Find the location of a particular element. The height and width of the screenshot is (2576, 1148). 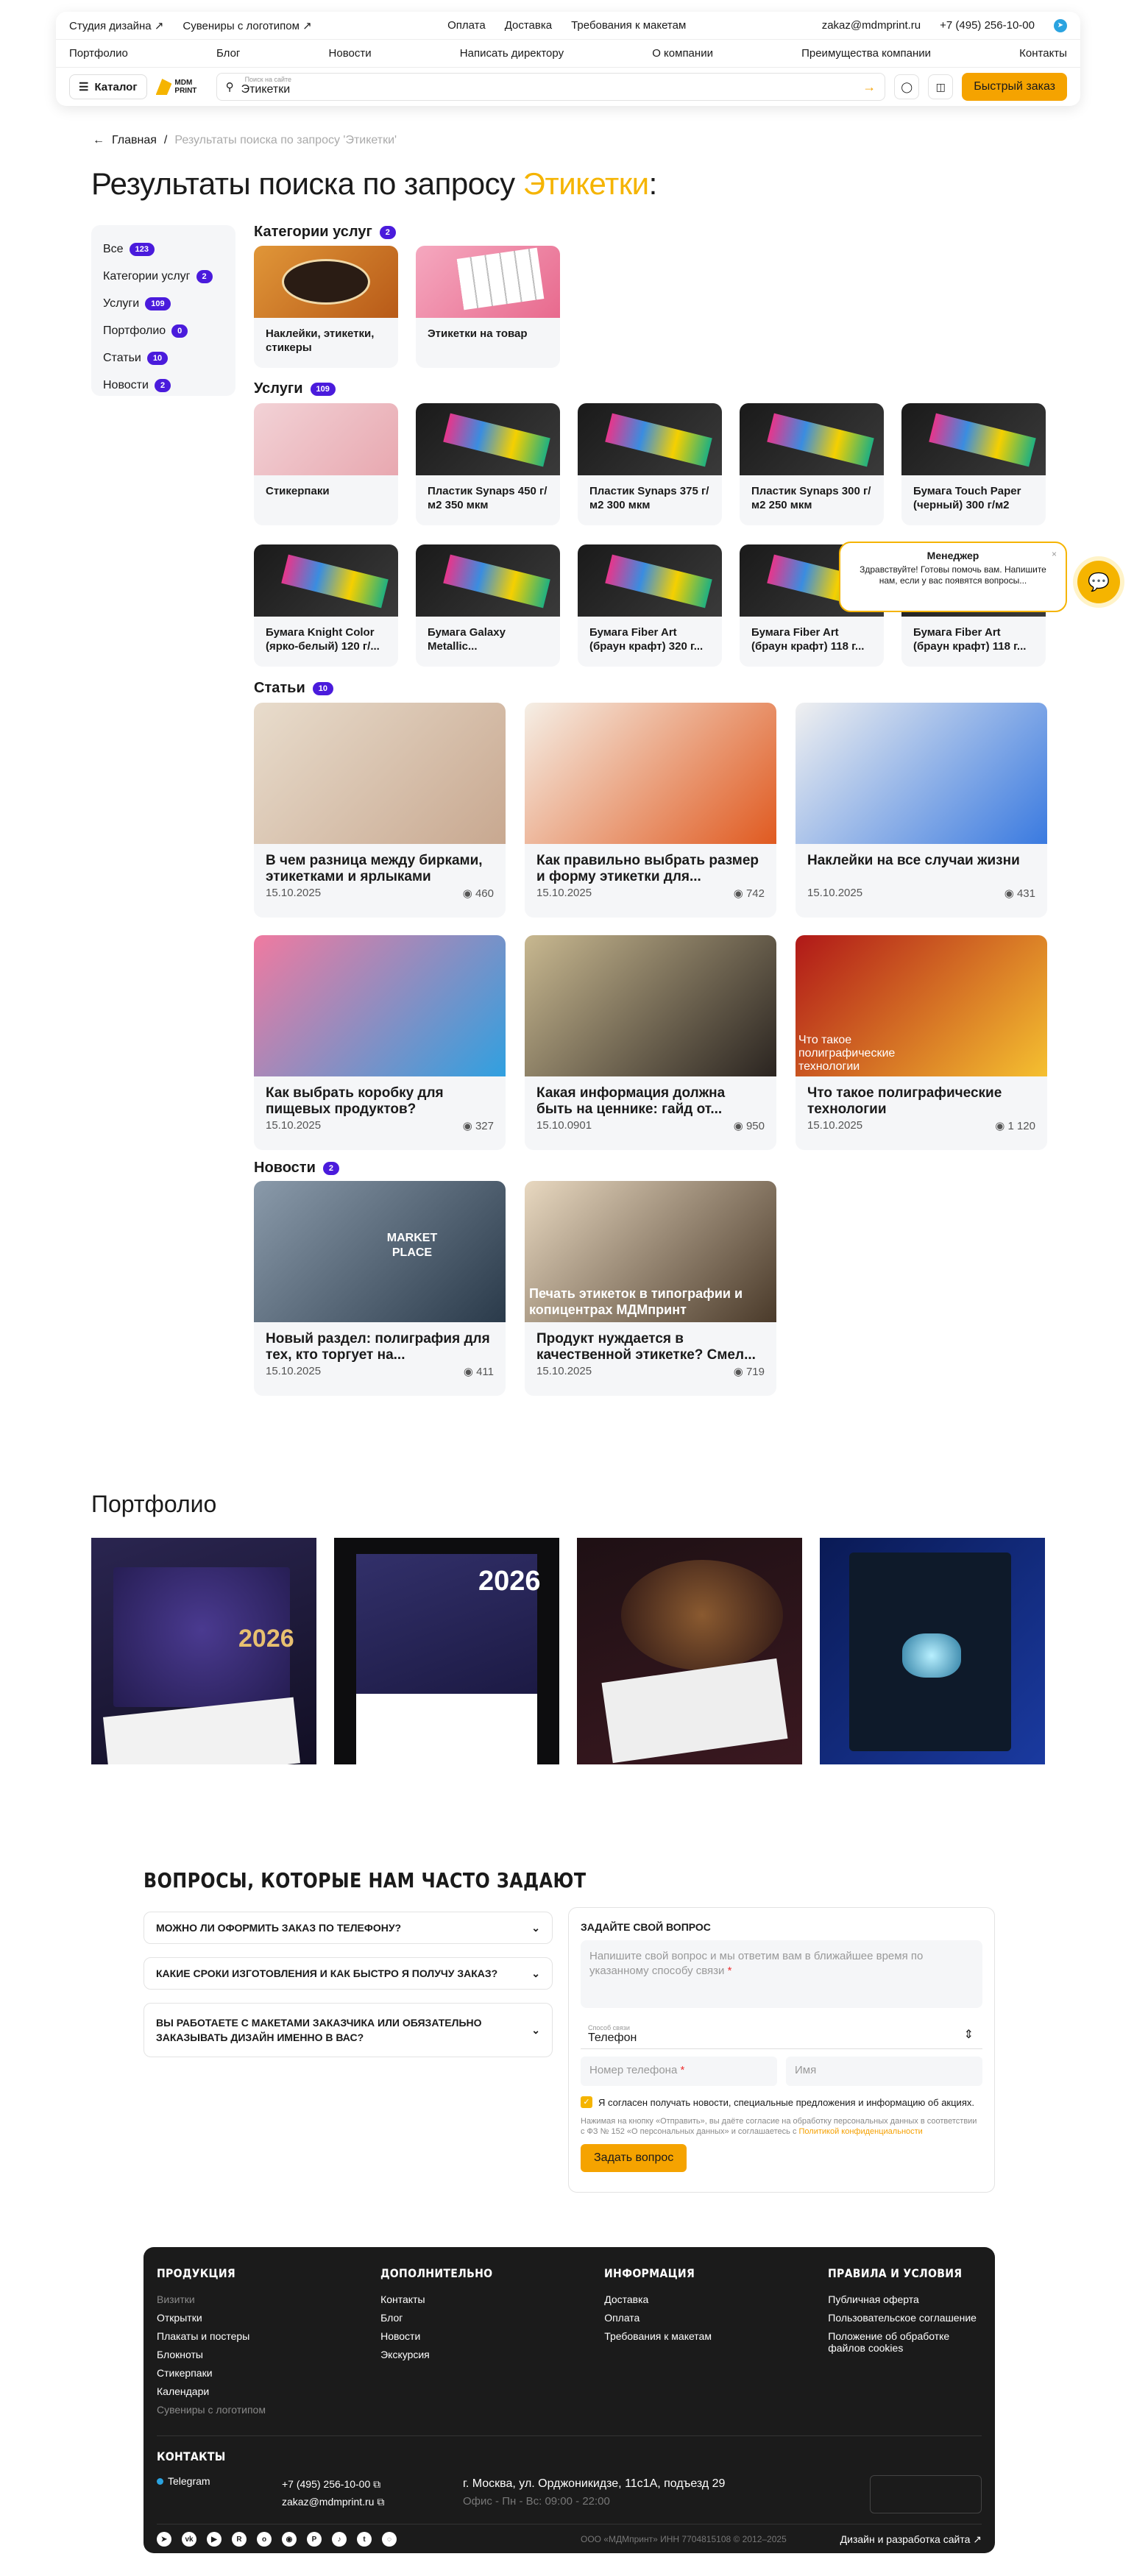

user-icon: ◯ is located at coordinates (907, 86).